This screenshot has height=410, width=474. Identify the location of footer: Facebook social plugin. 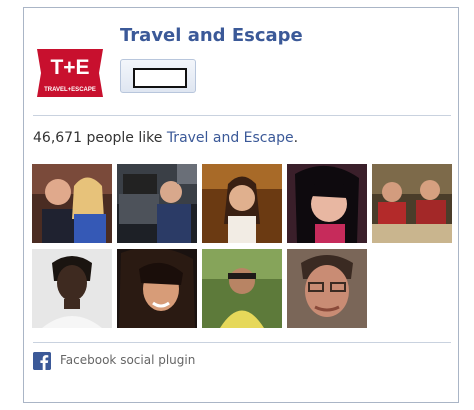
(183, 361).